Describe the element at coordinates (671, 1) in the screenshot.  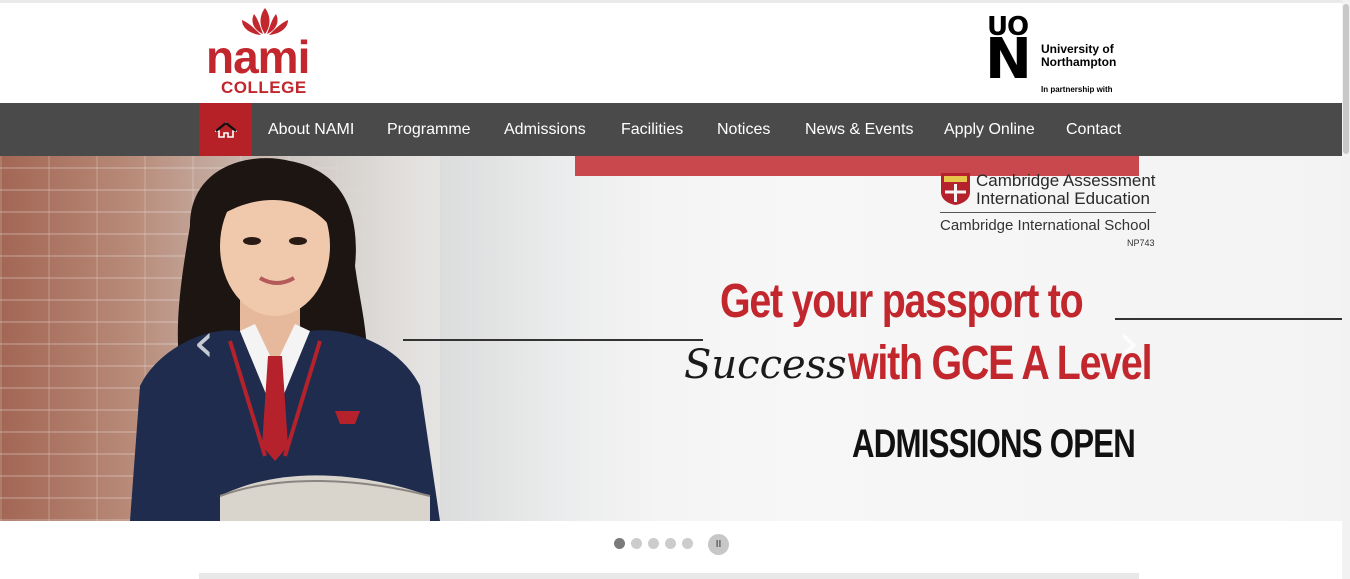
I see `top-border` at that location.